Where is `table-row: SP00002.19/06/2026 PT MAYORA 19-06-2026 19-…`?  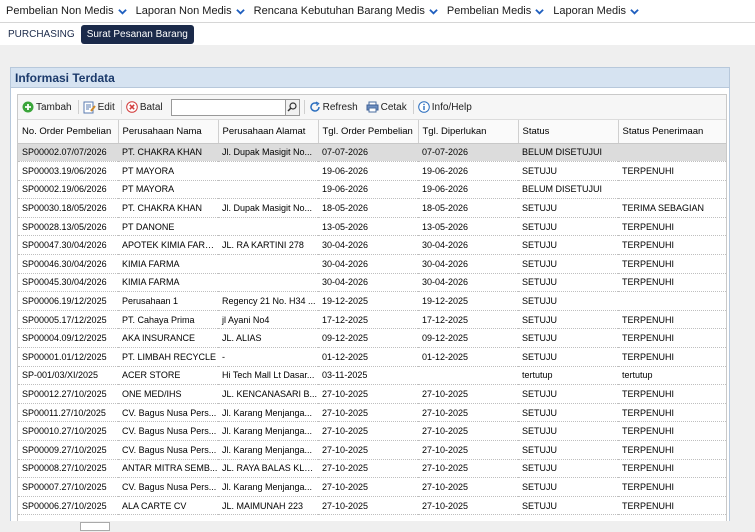 table-row: SP00002.19/06/2026 PT MAYORA 19-06-2026 19-… is located at coordinates (372, 190).